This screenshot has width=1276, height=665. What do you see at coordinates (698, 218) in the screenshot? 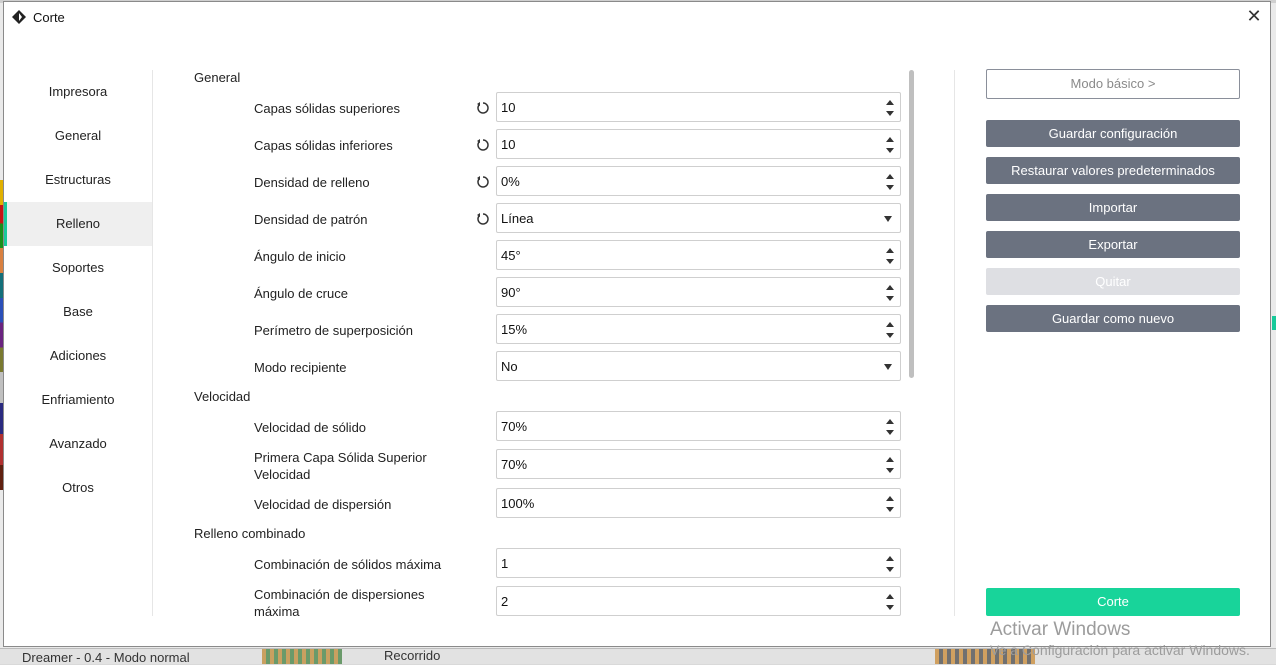
I see `pattern-select: Línea` at bounding box center [698, 218].